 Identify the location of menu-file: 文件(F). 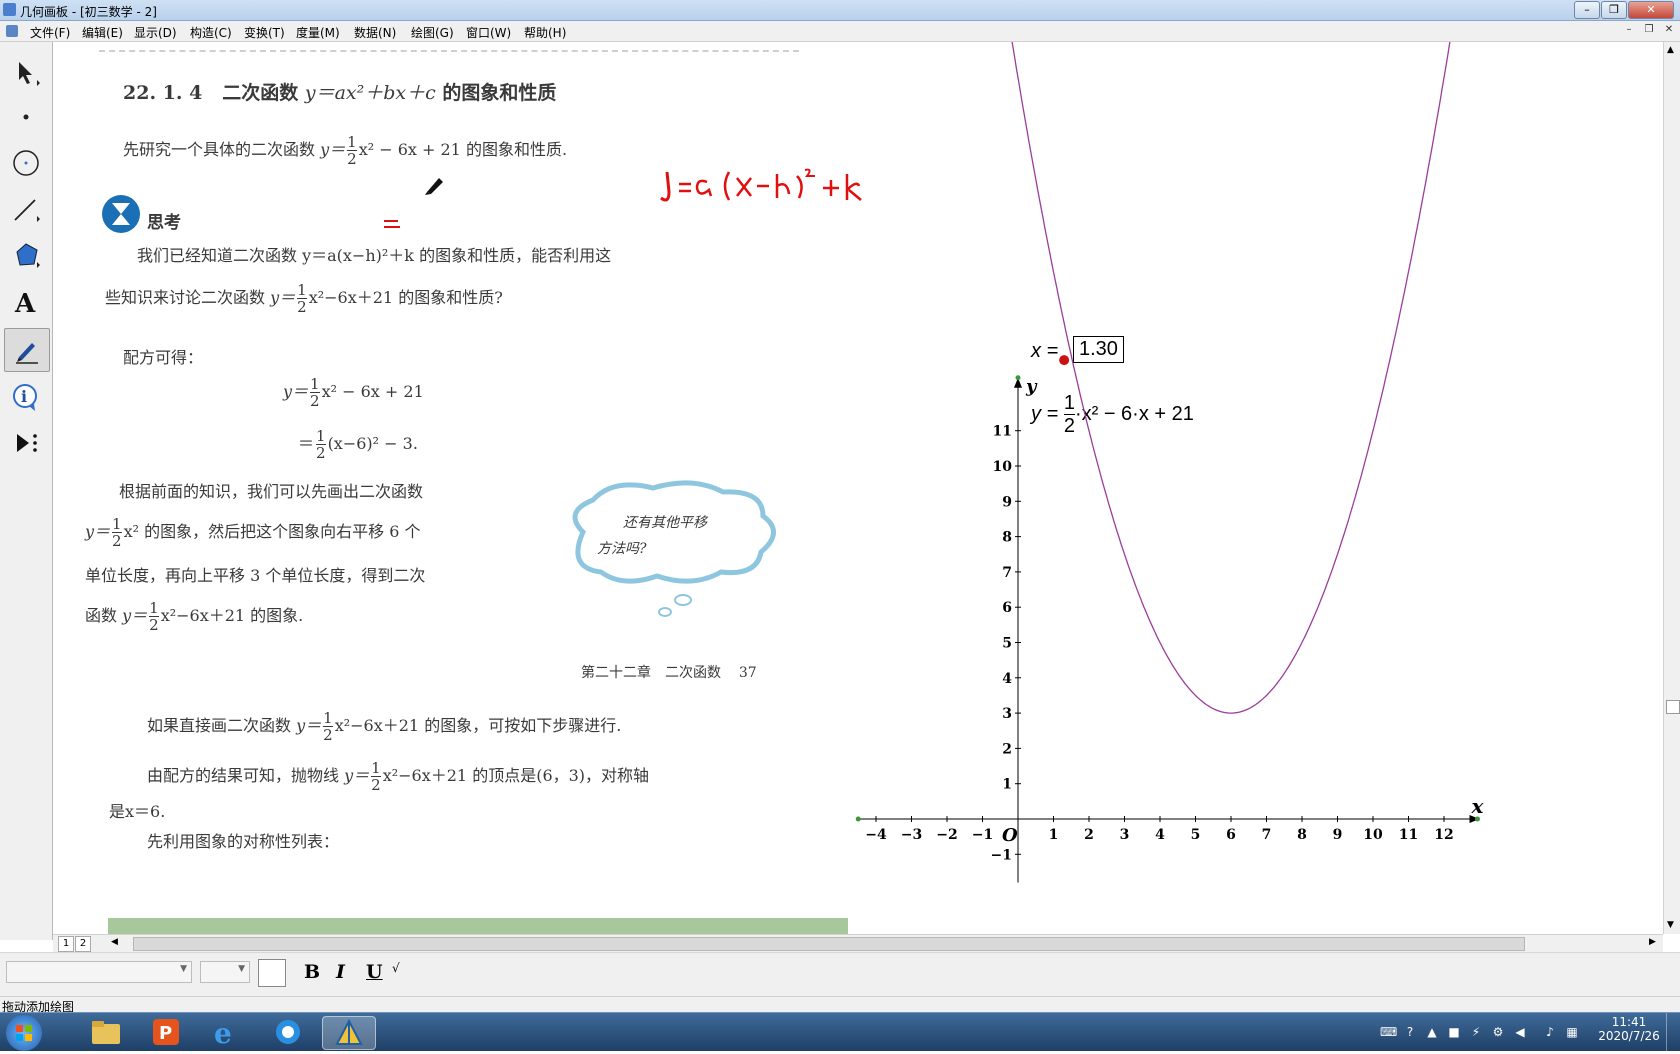
(50, 32).